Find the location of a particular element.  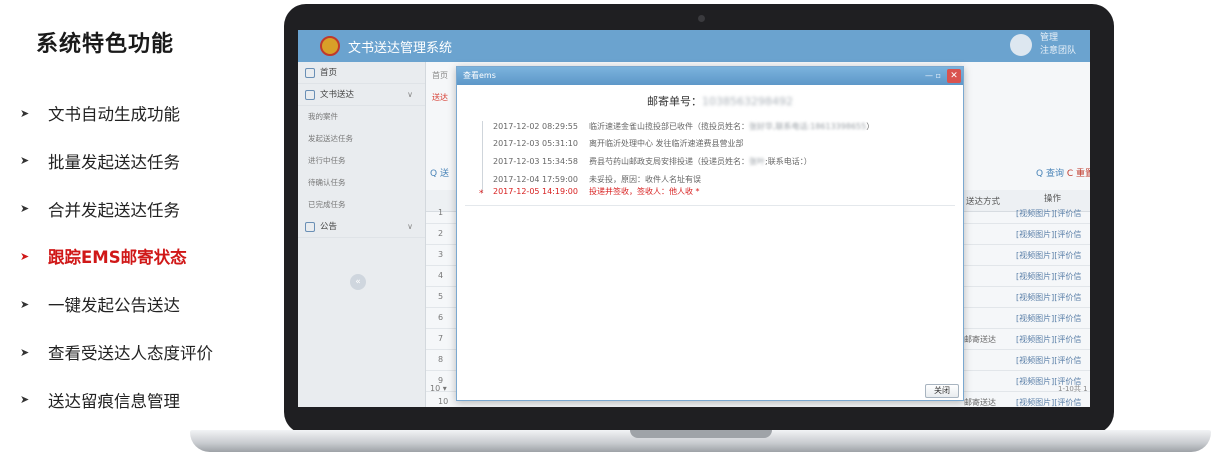

row-number: 8 is located at coordinates (441, 359).